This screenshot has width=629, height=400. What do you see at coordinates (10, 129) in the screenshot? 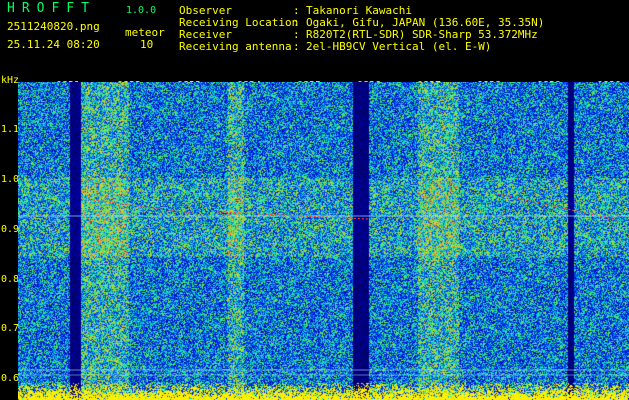
I see `y-tick-label: 1.1` at bounding box center [10, 129].